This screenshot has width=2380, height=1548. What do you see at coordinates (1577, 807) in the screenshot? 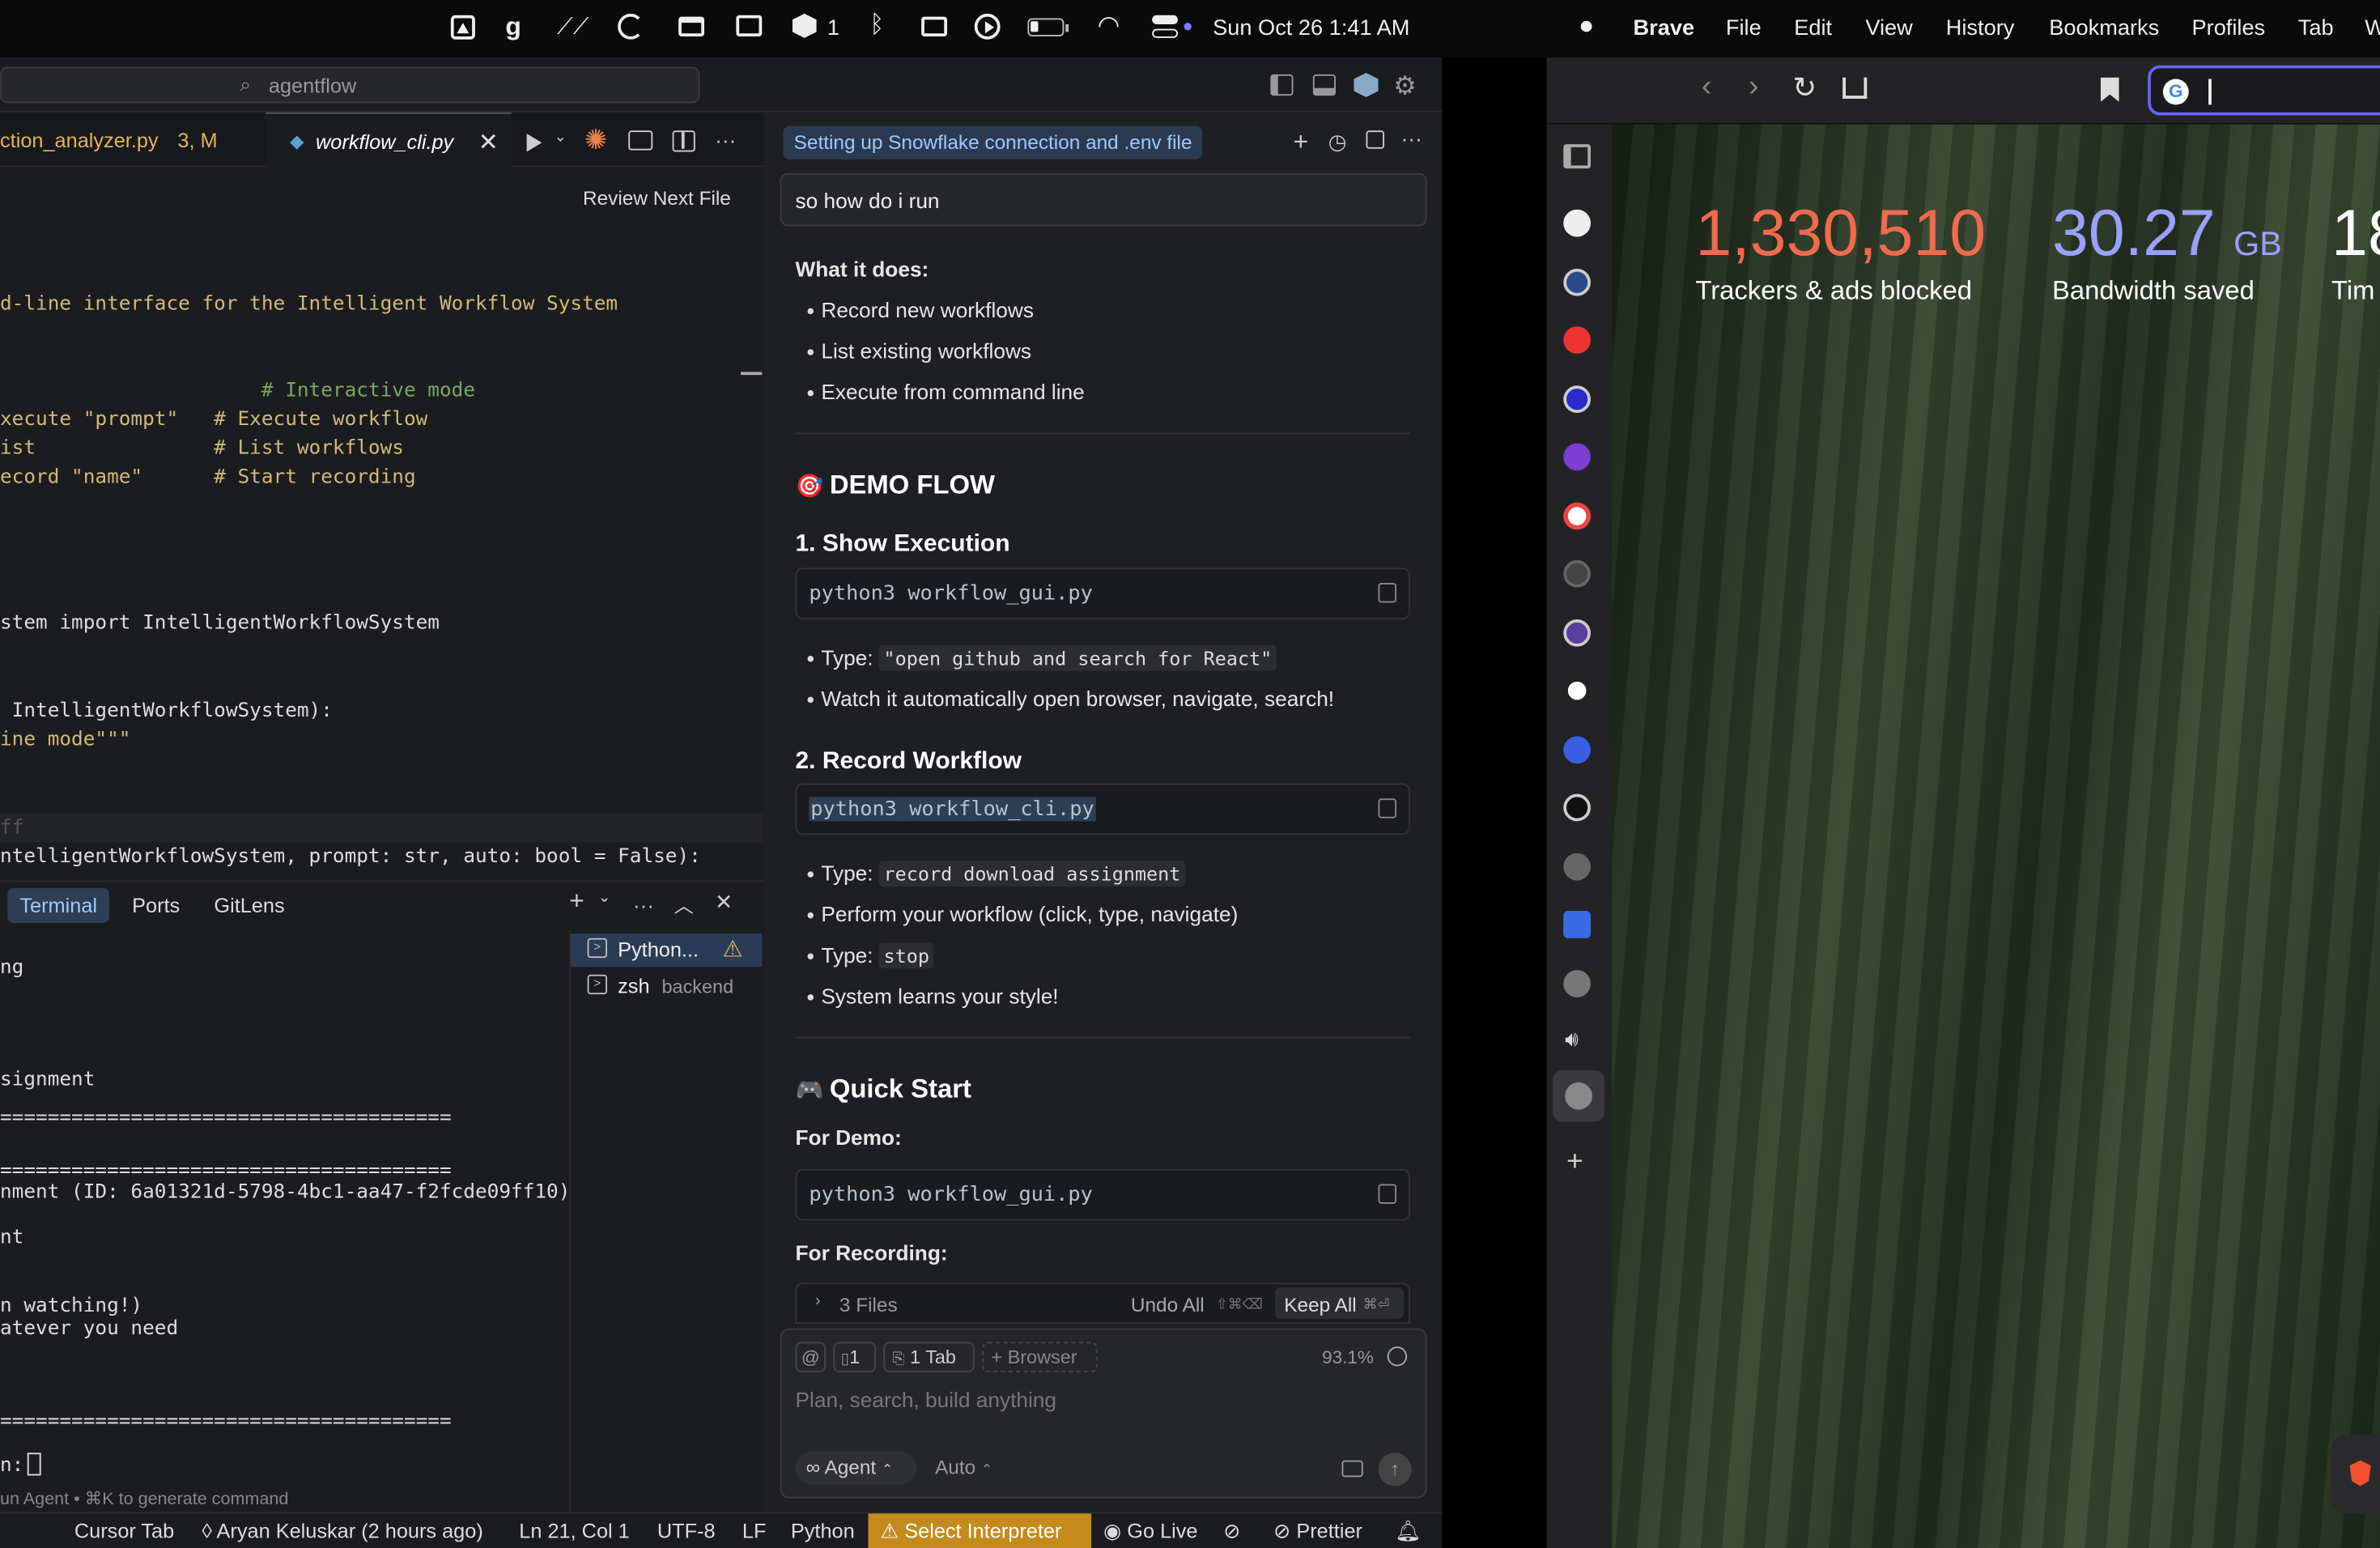
I see `sidebar-item-leetcode-icon` at bounding box center [1577, 807].